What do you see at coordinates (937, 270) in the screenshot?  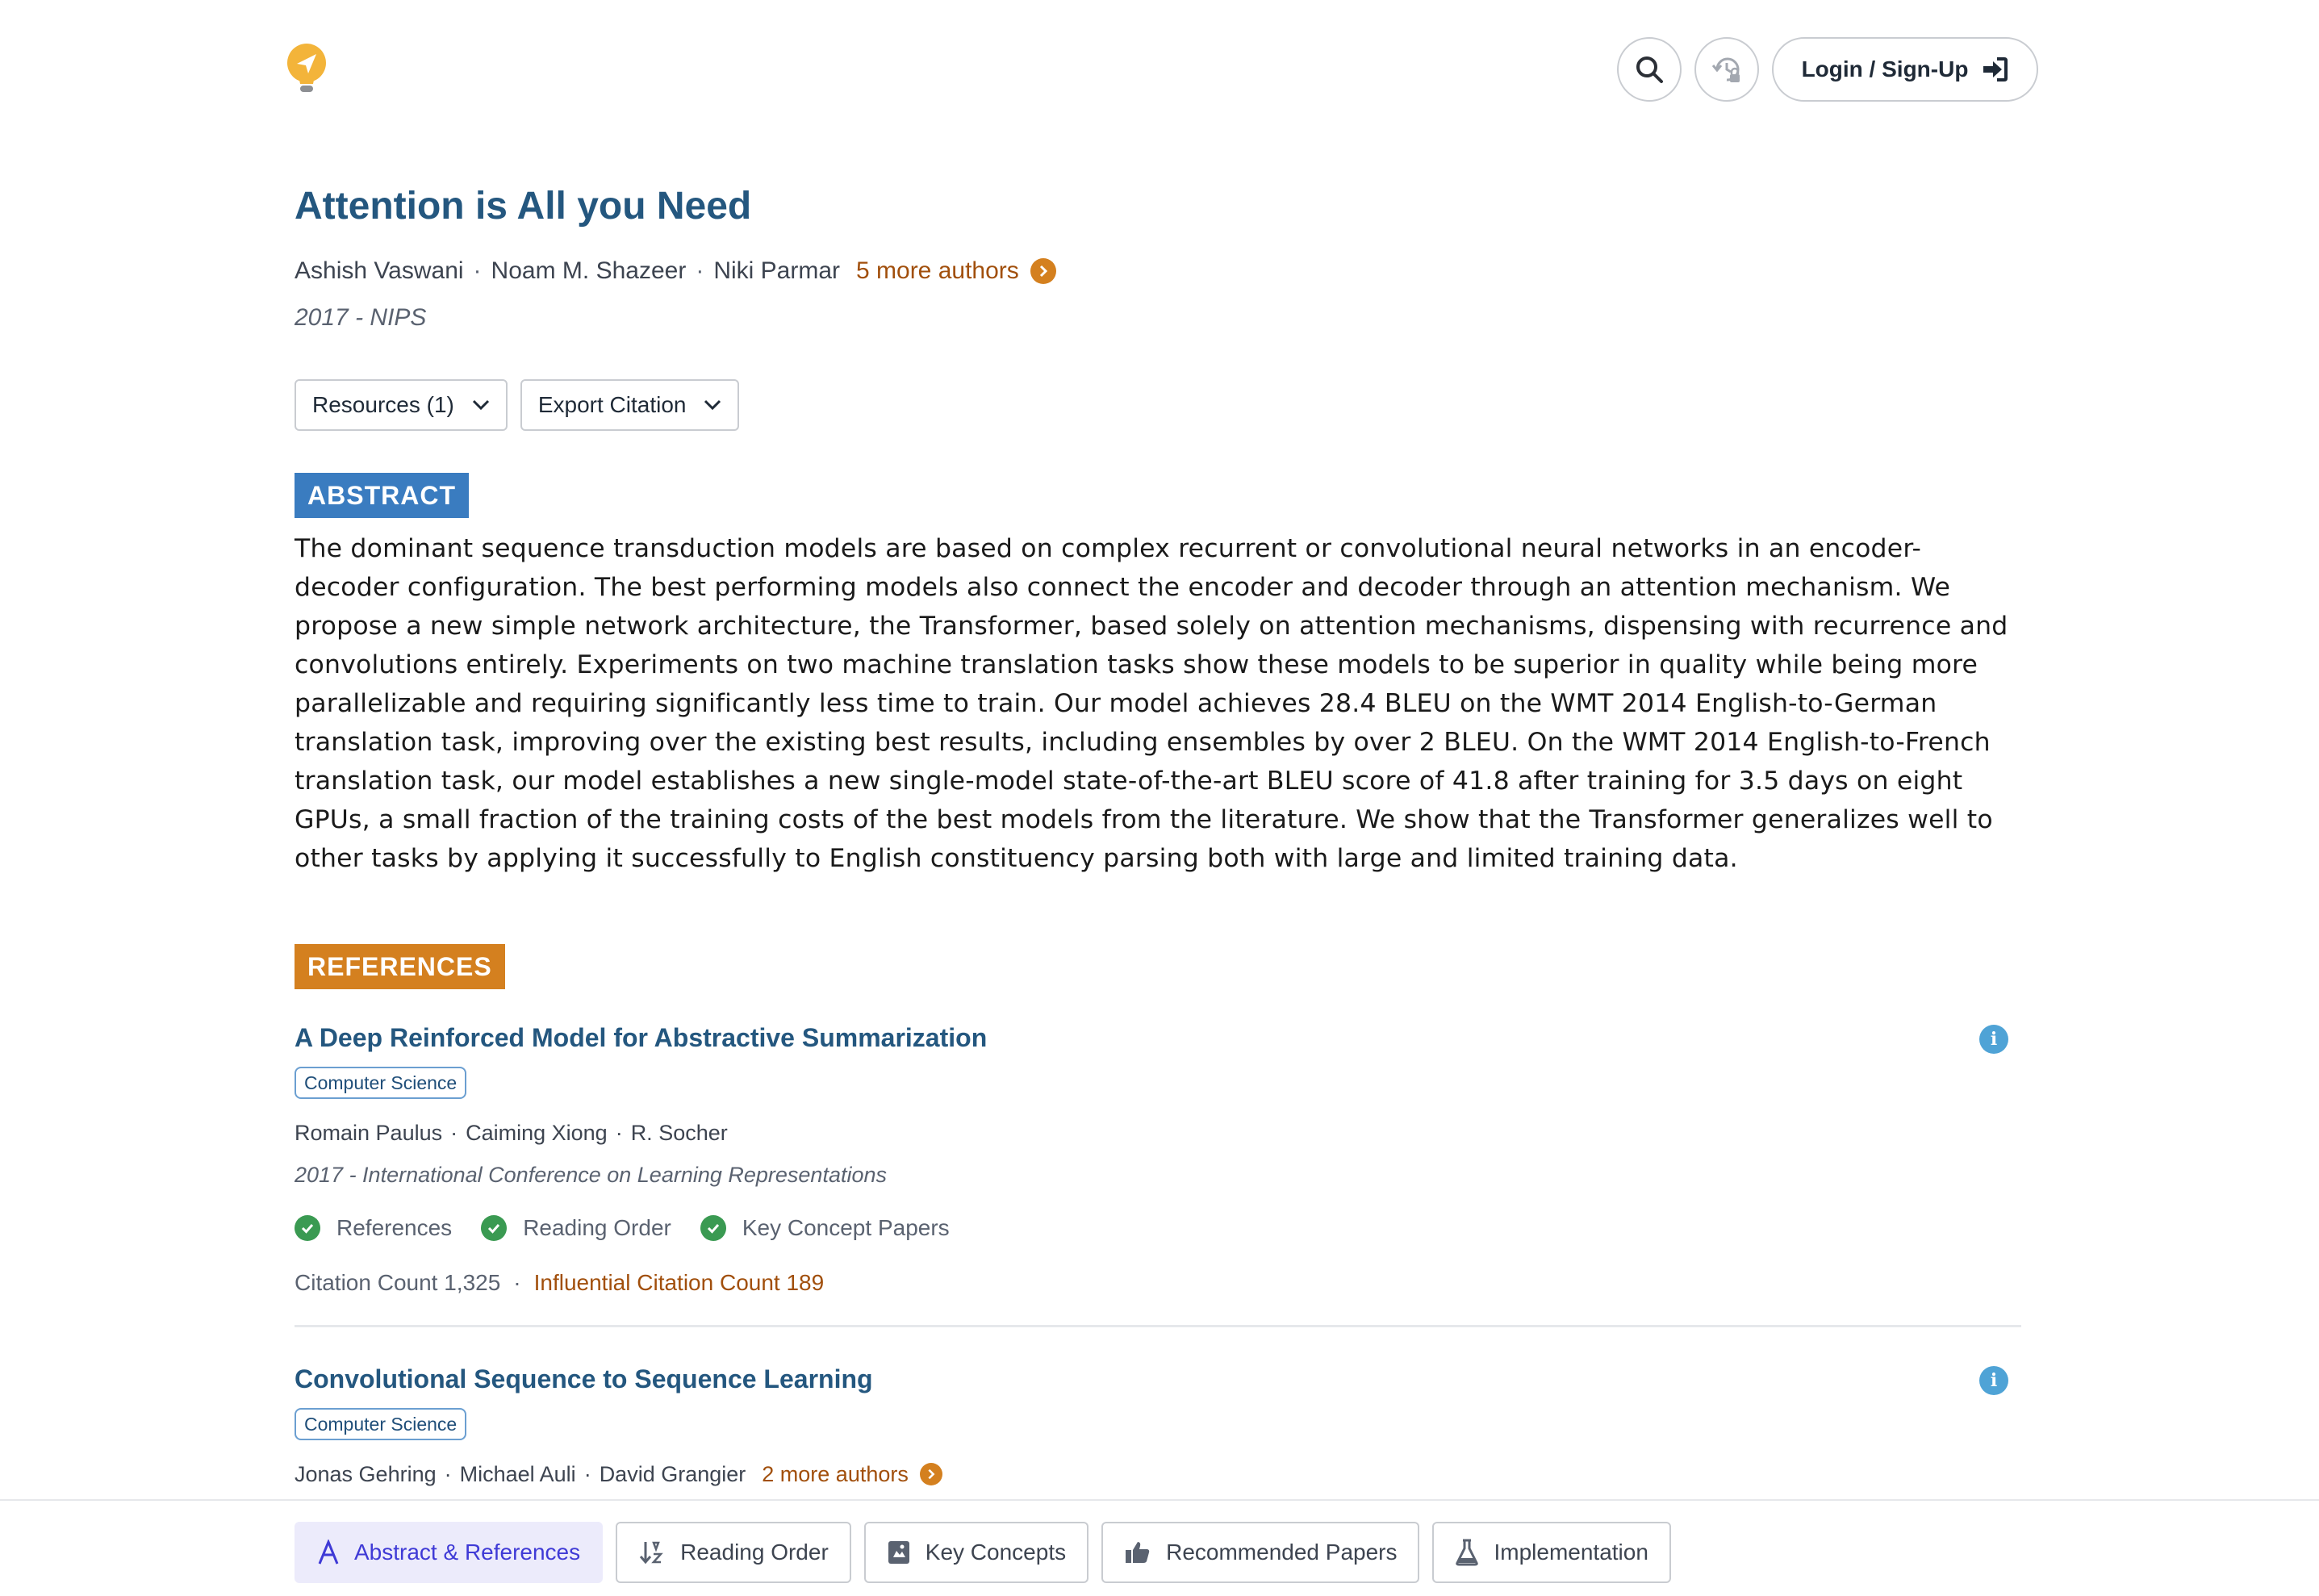 I see `more-authors-label: 5 more authors` at bounding box center [937, 270].